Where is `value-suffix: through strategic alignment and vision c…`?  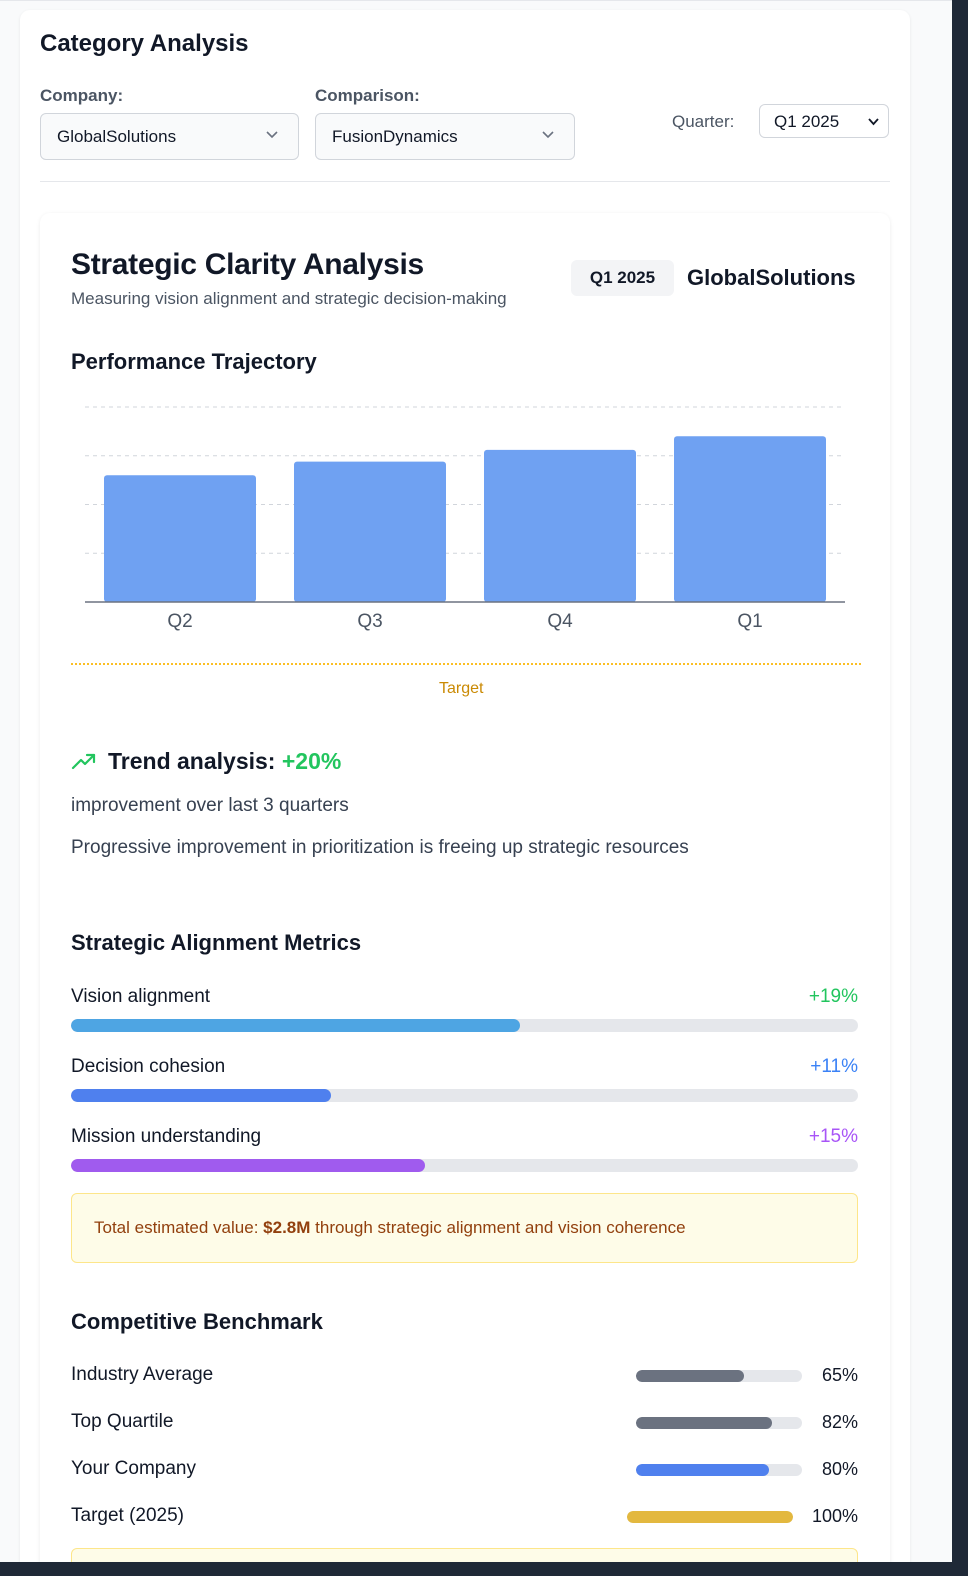
value-suffix: through strategic alignment and vision c… is located at coordinates (500, 1227).